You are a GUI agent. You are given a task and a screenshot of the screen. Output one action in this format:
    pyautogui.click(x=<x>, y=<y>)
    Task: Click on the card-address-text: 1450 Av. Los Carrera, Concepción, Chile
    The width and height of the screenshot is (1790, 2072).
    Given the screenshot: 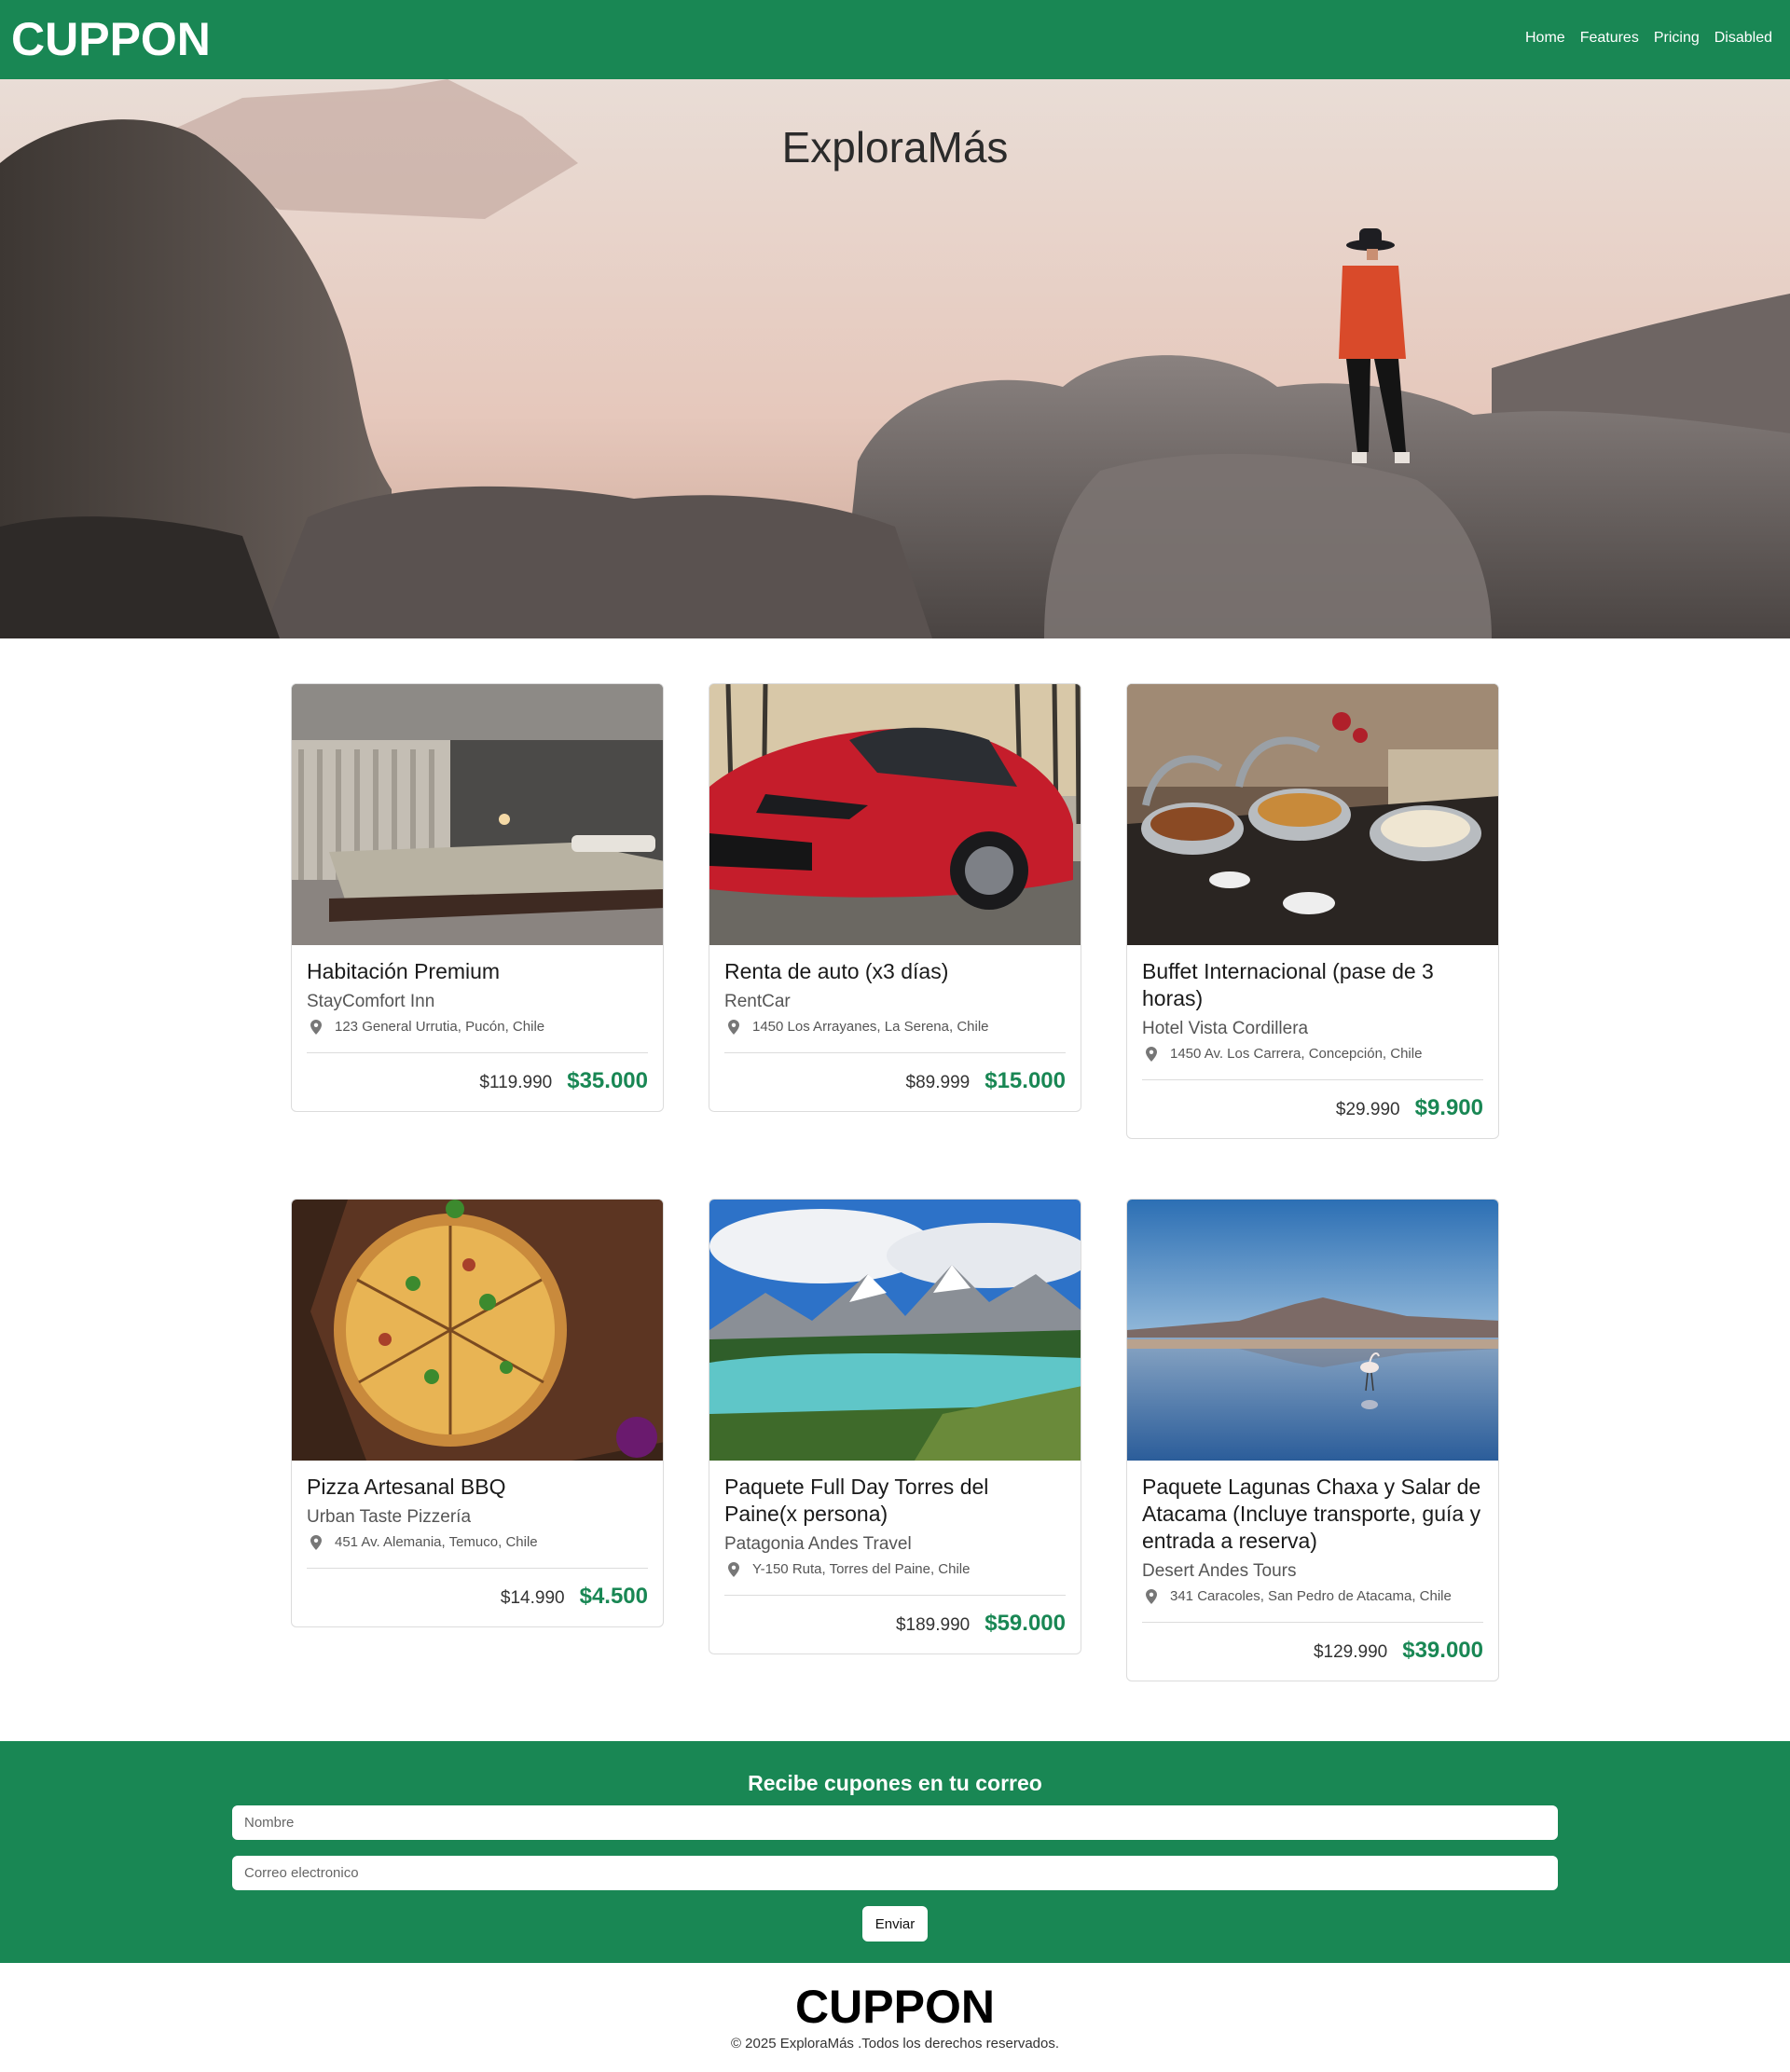 What is the action you would take?
    pyautogui.click(x=1296, y=1054)
    